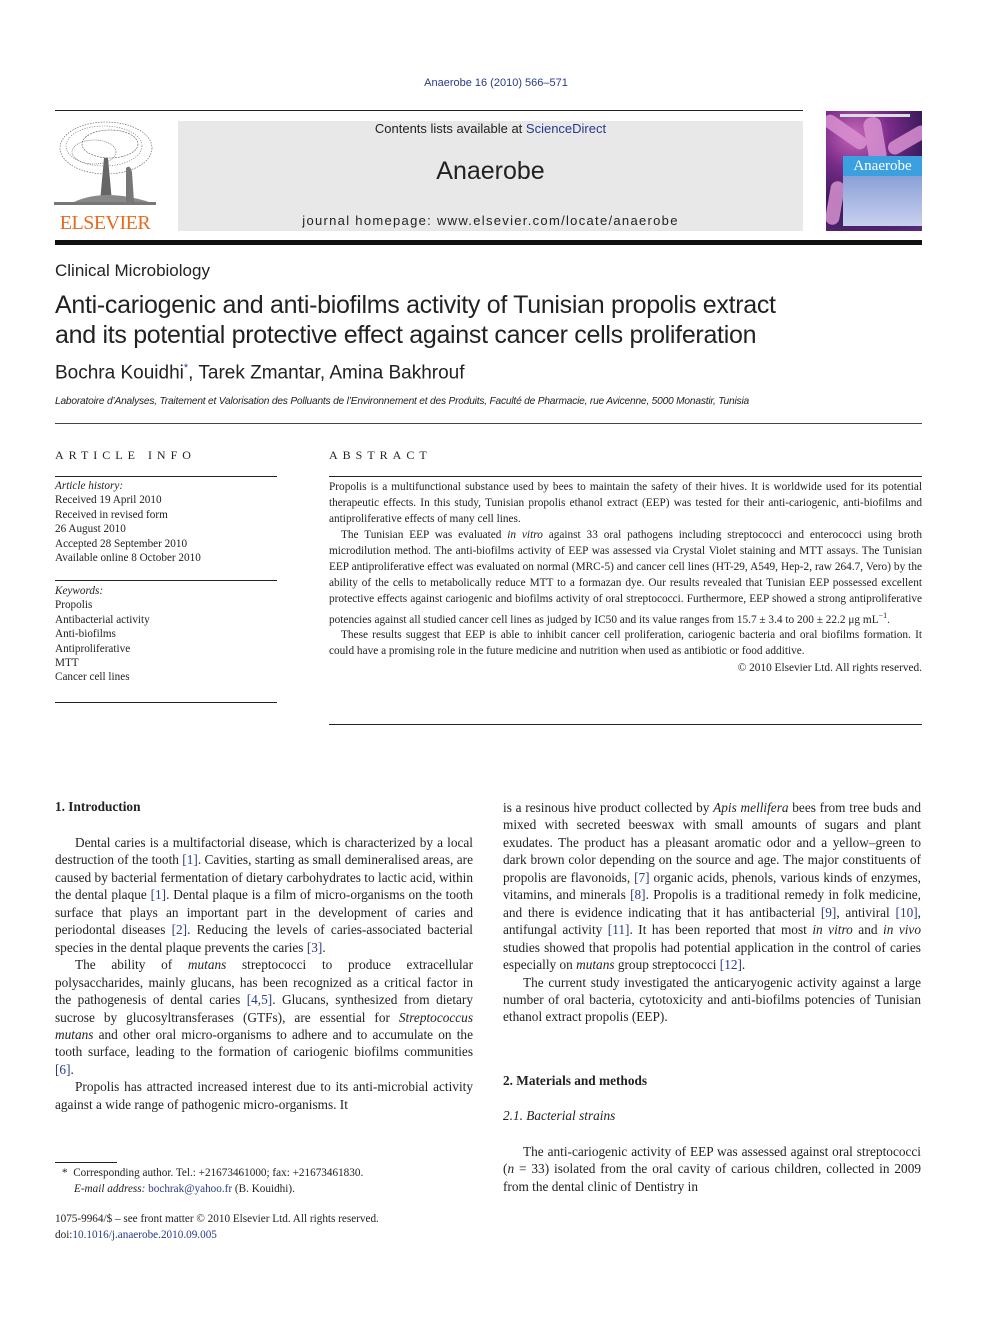 The image size is (992, 1323). Describe the element at coordinates (98, 806) in the screenshot. I see `section-heading-introduction: 1. Introduction` at that location.